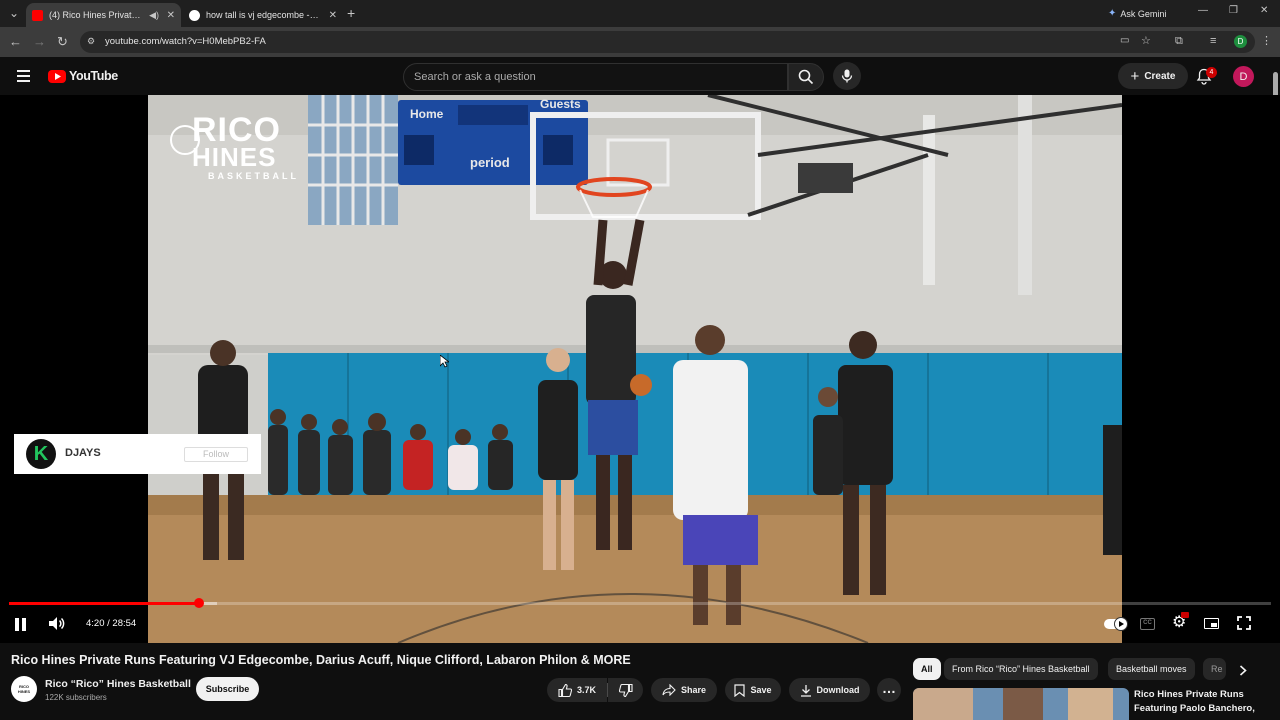 The image size is (1280, 720). Describe the element at coordinates (586, 690) in the screenshot. I see `like-count: 3.7K` at that location.